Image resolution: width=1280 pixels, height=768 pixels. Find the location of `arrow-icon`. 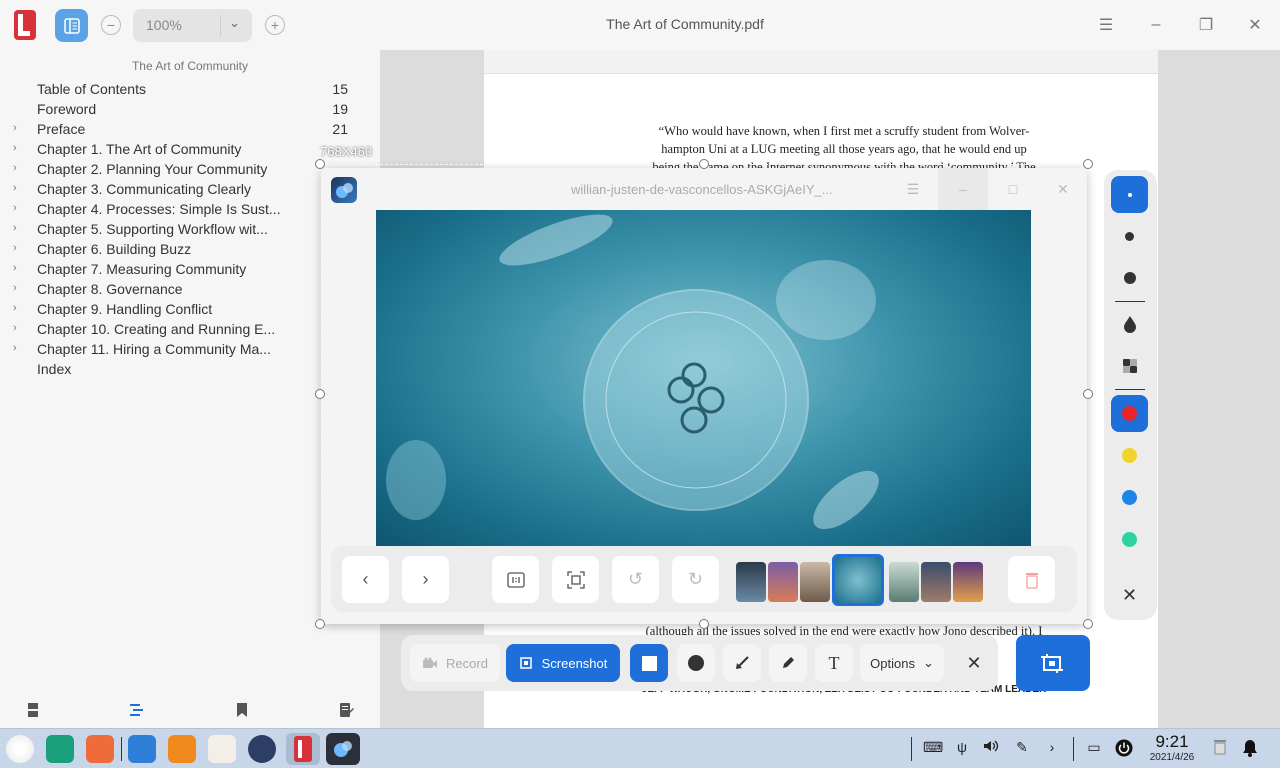

arrow-icon is located at coordinates (742, 662).